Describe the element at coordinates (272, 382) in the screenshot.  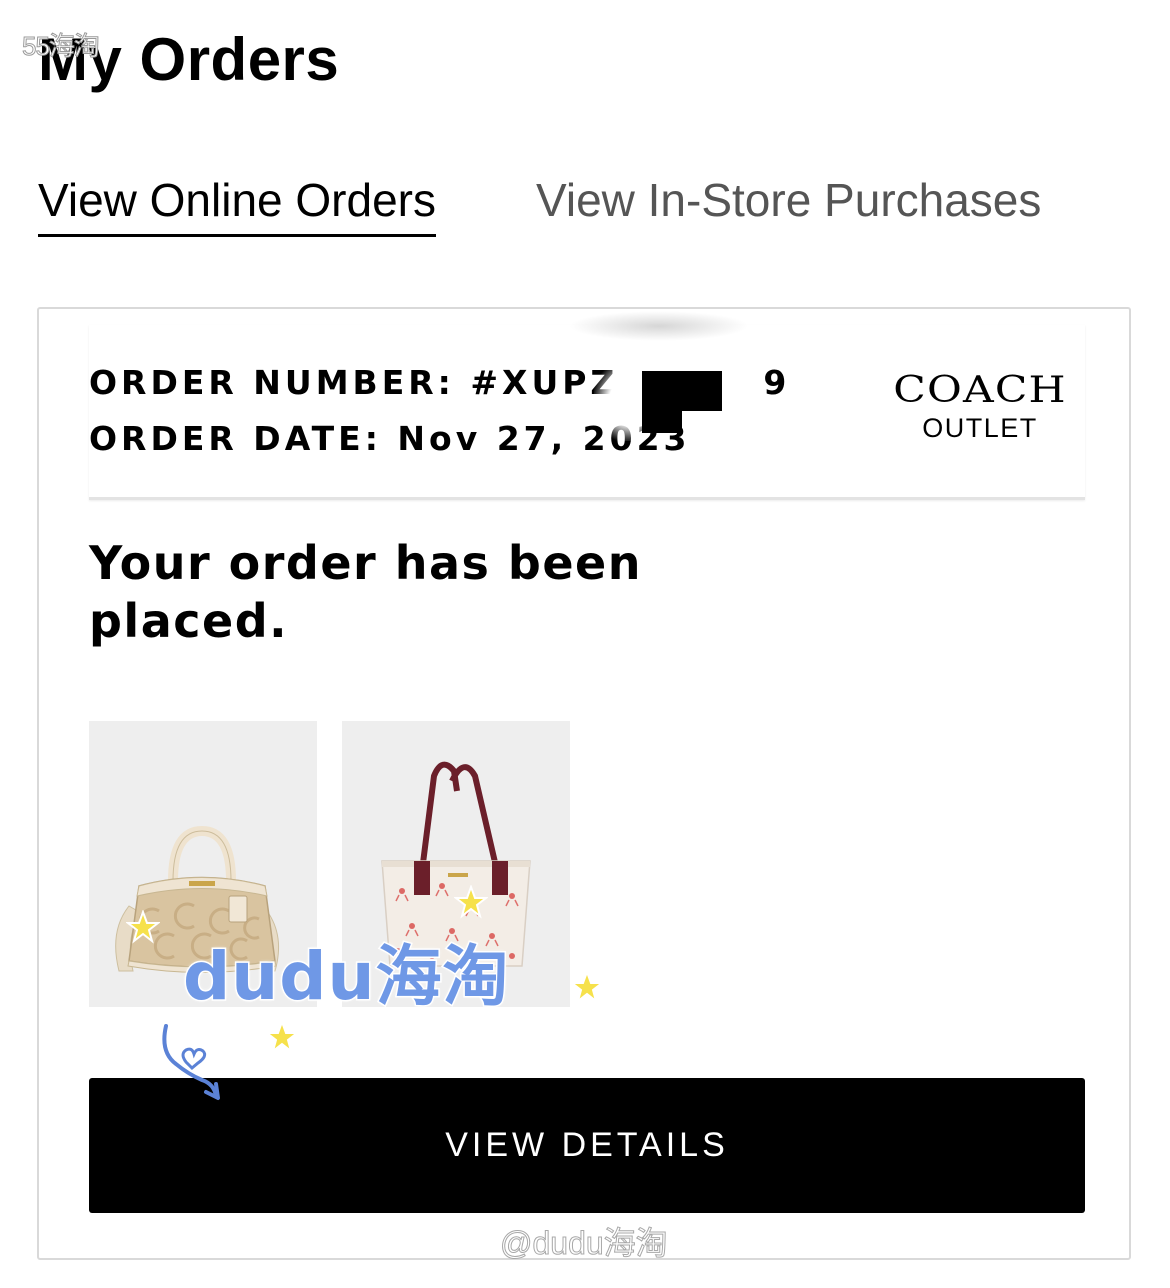
I see `order-number-label: ORDER NUMBER:` at that location.